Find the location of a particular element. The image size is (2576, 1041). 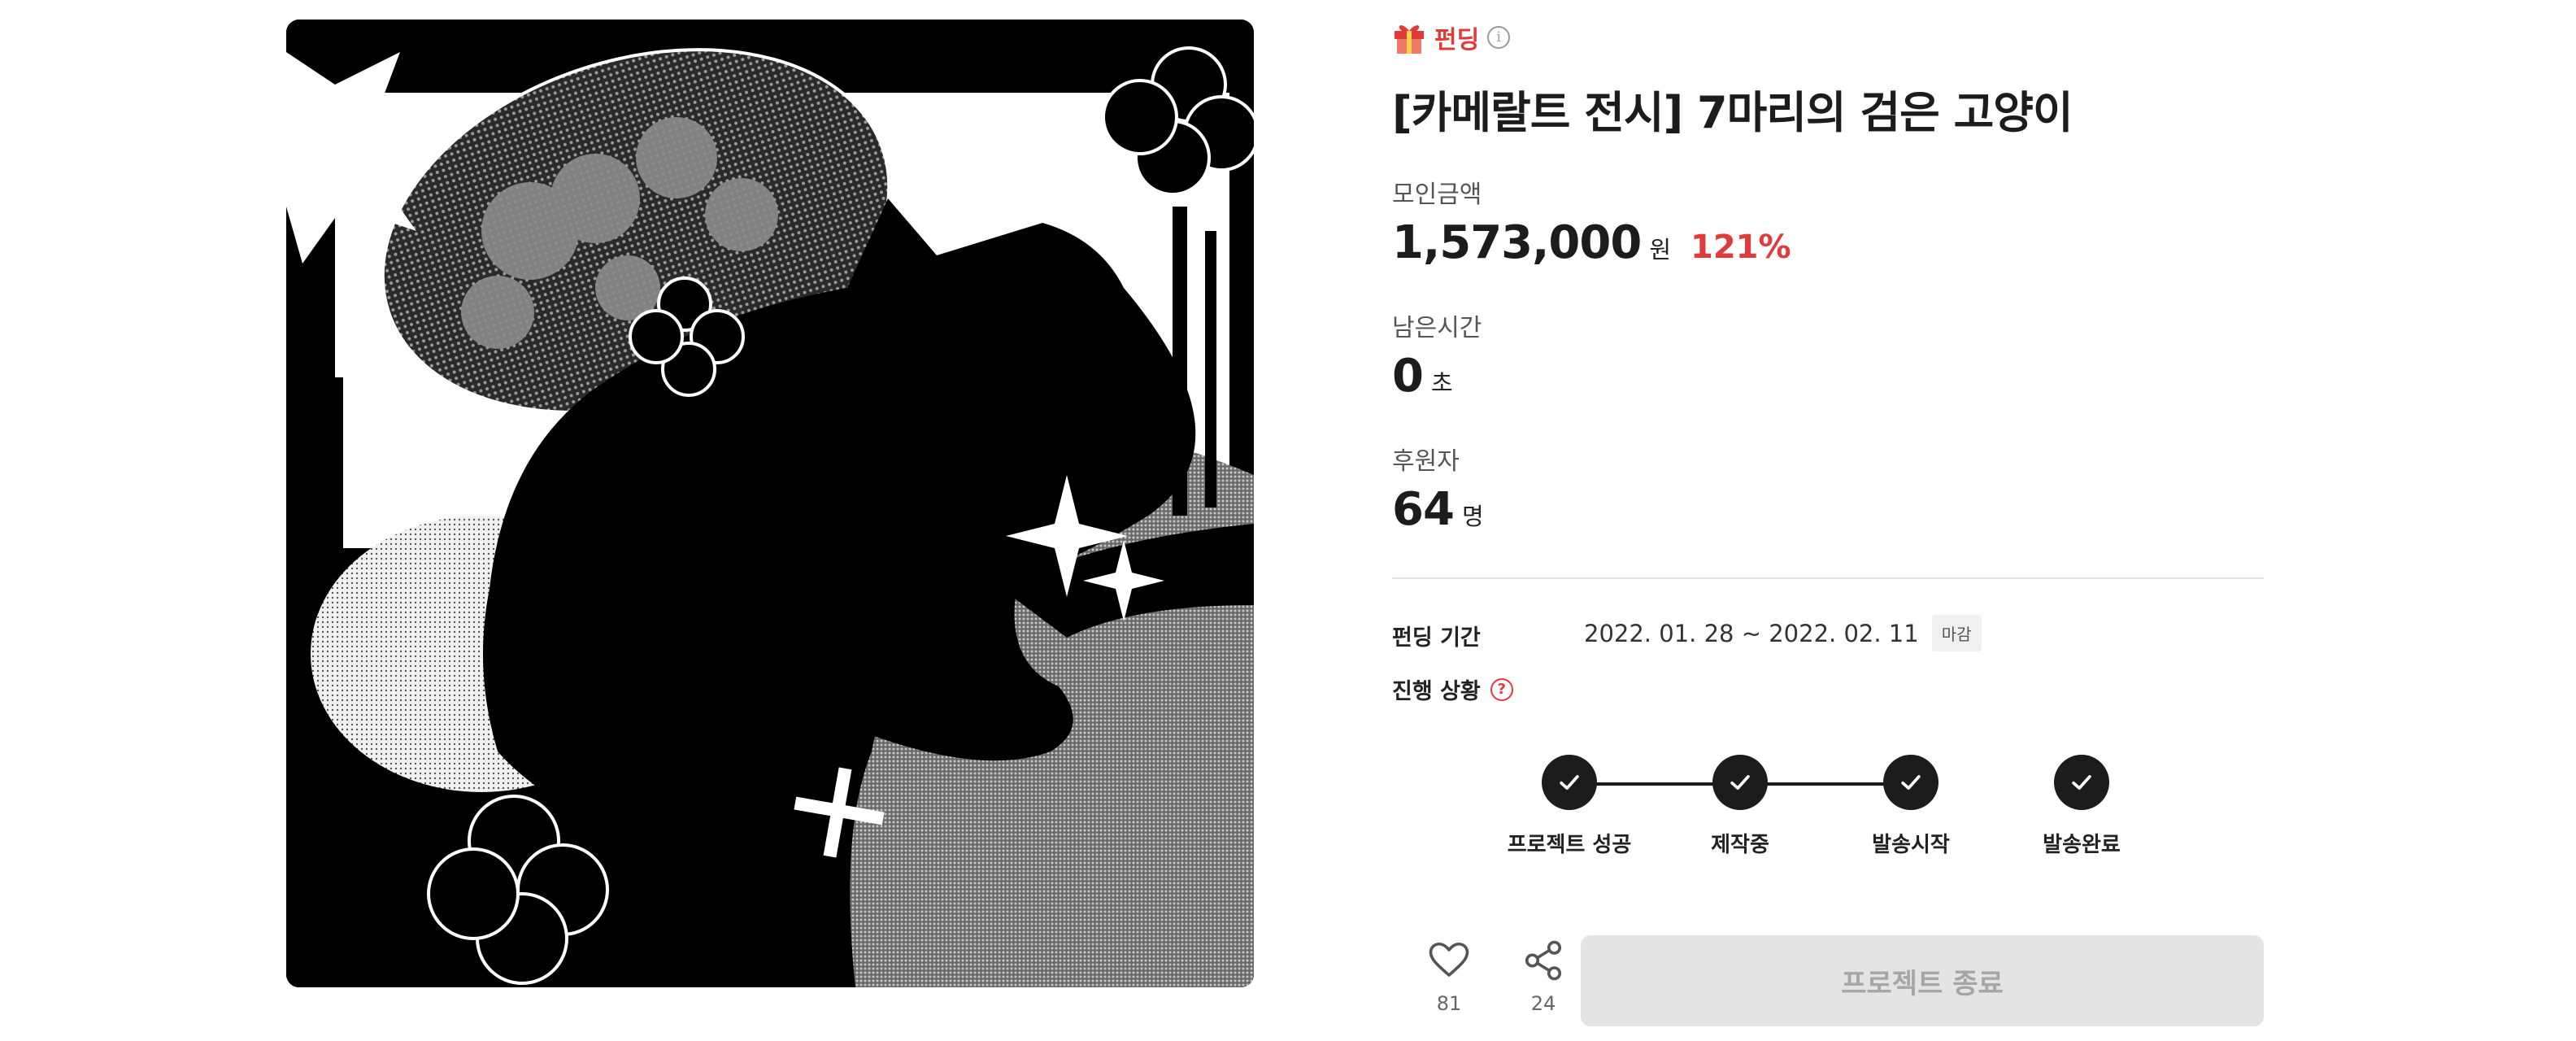

period-row: 2022. 01. 28 ~ 2022. 02. 11 마감 is located at coordinates (1783, 633).